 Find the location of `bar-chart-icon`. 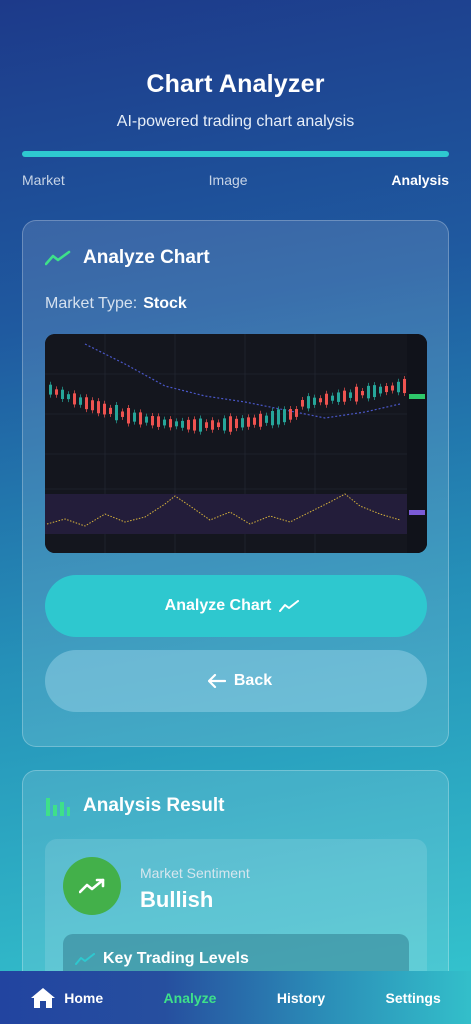

bar-chart-icon is located at coordinates (59, 806).